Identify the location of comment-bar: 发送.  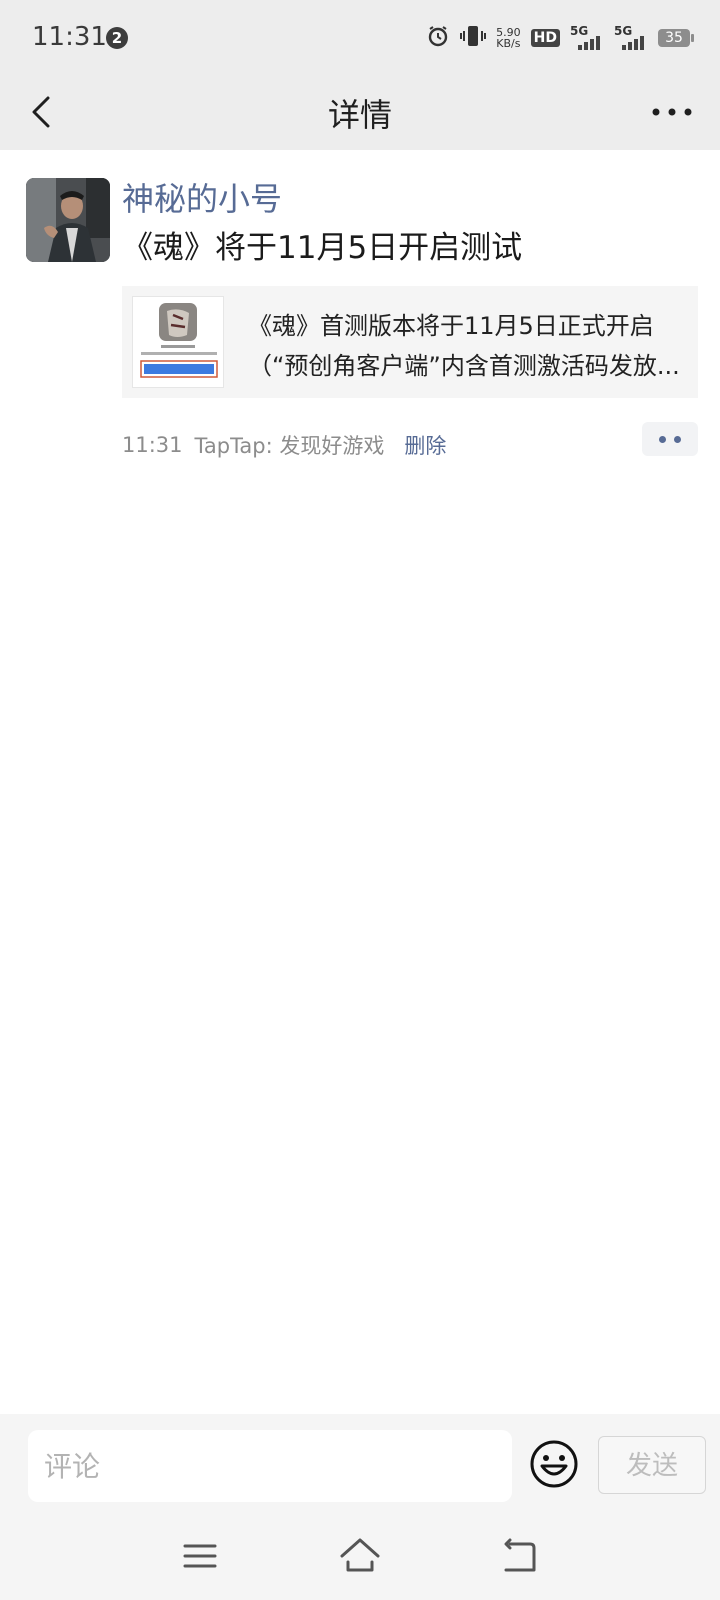
(360, 1464).